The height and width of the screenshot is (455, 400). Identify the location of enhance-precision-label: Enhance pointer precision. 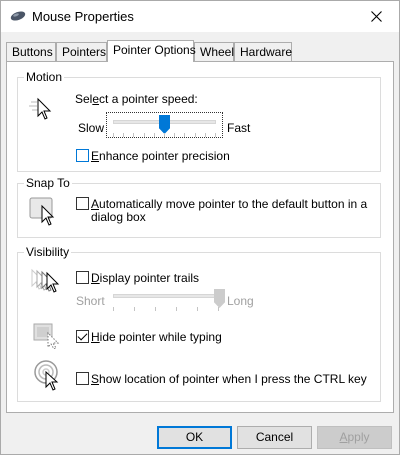
(160, 156).